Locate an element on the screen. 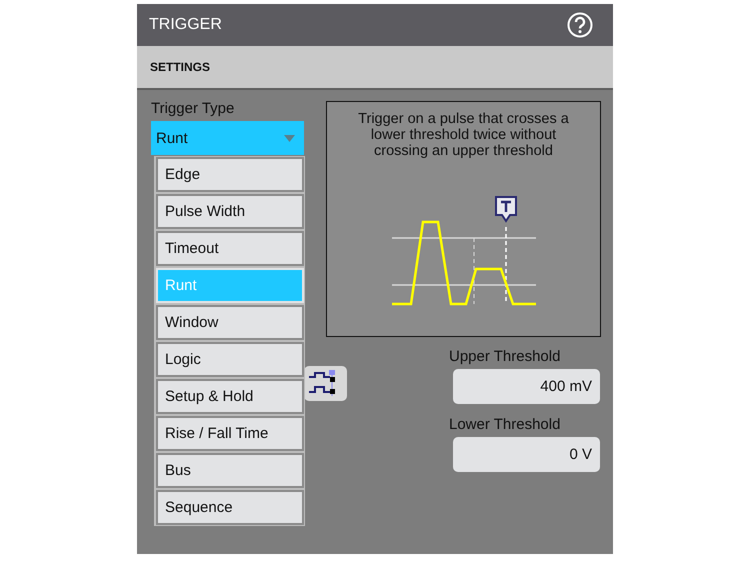  trigger-type-option: Setup & Hold is located at coordinates (230, 396).